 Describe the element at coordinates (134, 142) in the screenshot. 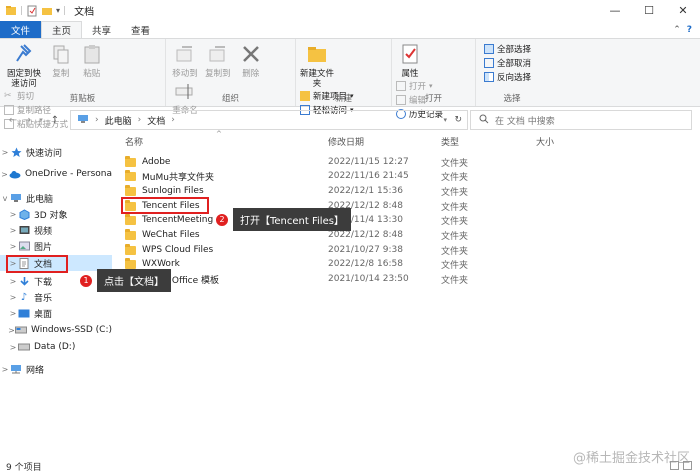

I see `column-header-name: 名称` at that location.